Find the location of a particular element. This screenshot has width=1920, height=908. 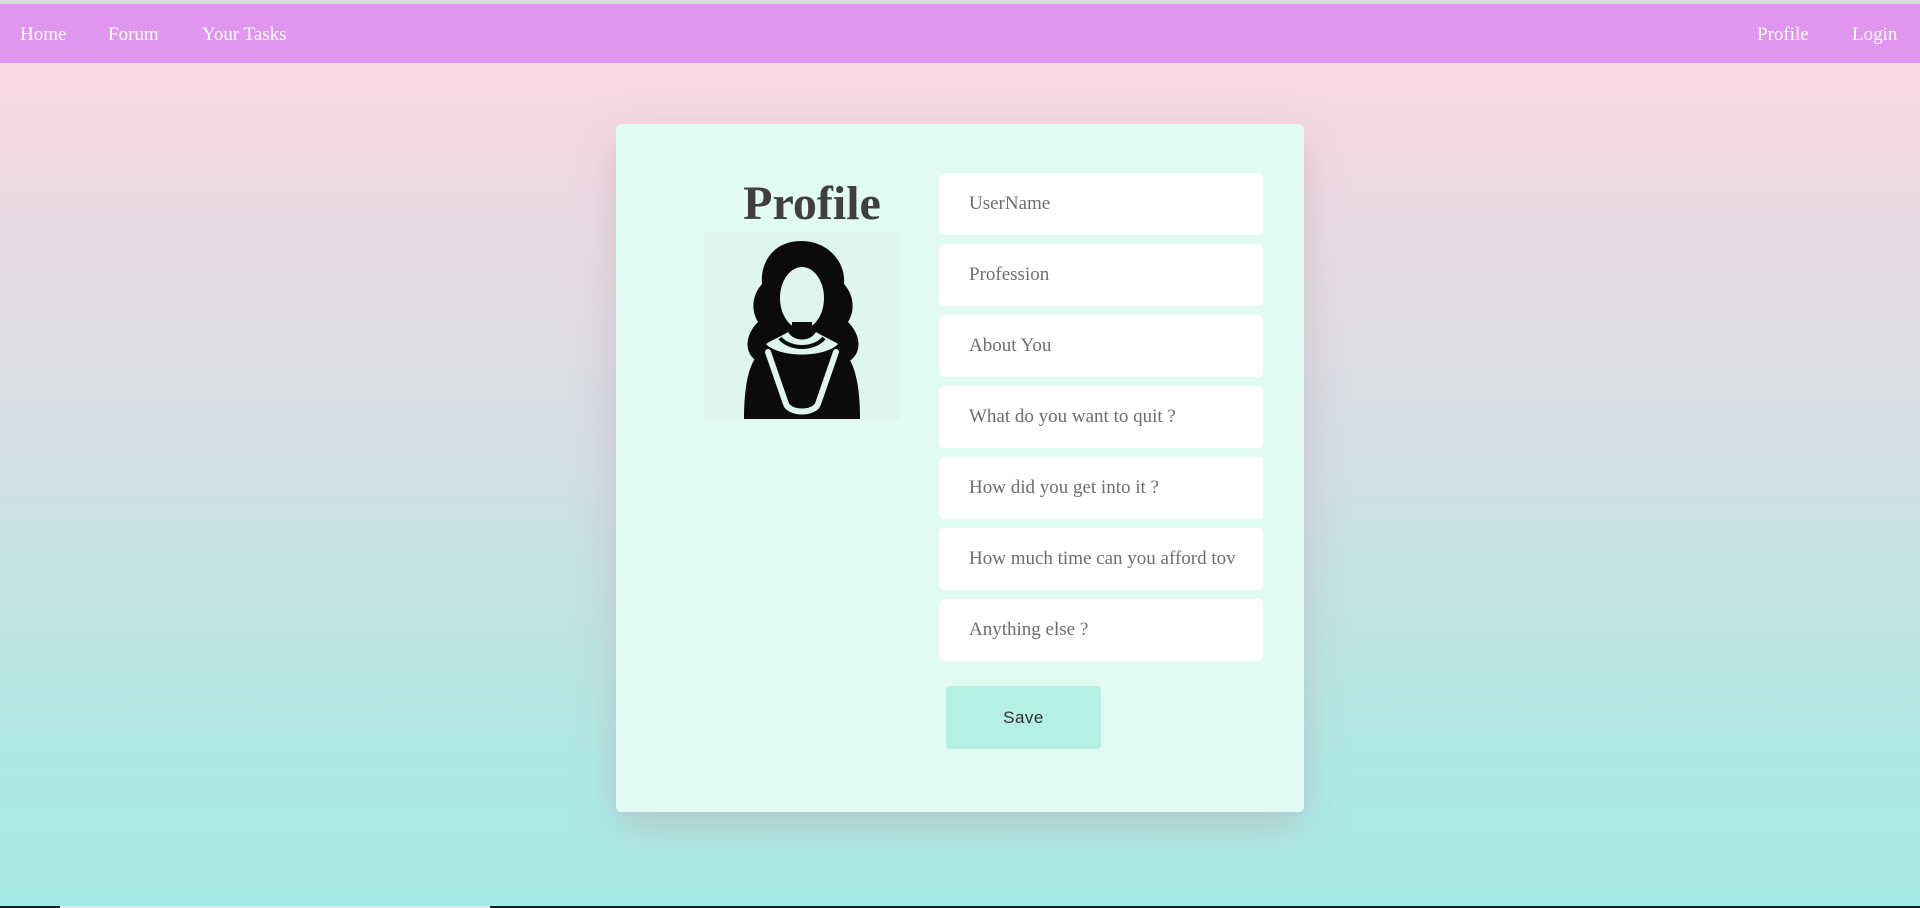

nav-home-link: Home is located at coordinates (43, 35).